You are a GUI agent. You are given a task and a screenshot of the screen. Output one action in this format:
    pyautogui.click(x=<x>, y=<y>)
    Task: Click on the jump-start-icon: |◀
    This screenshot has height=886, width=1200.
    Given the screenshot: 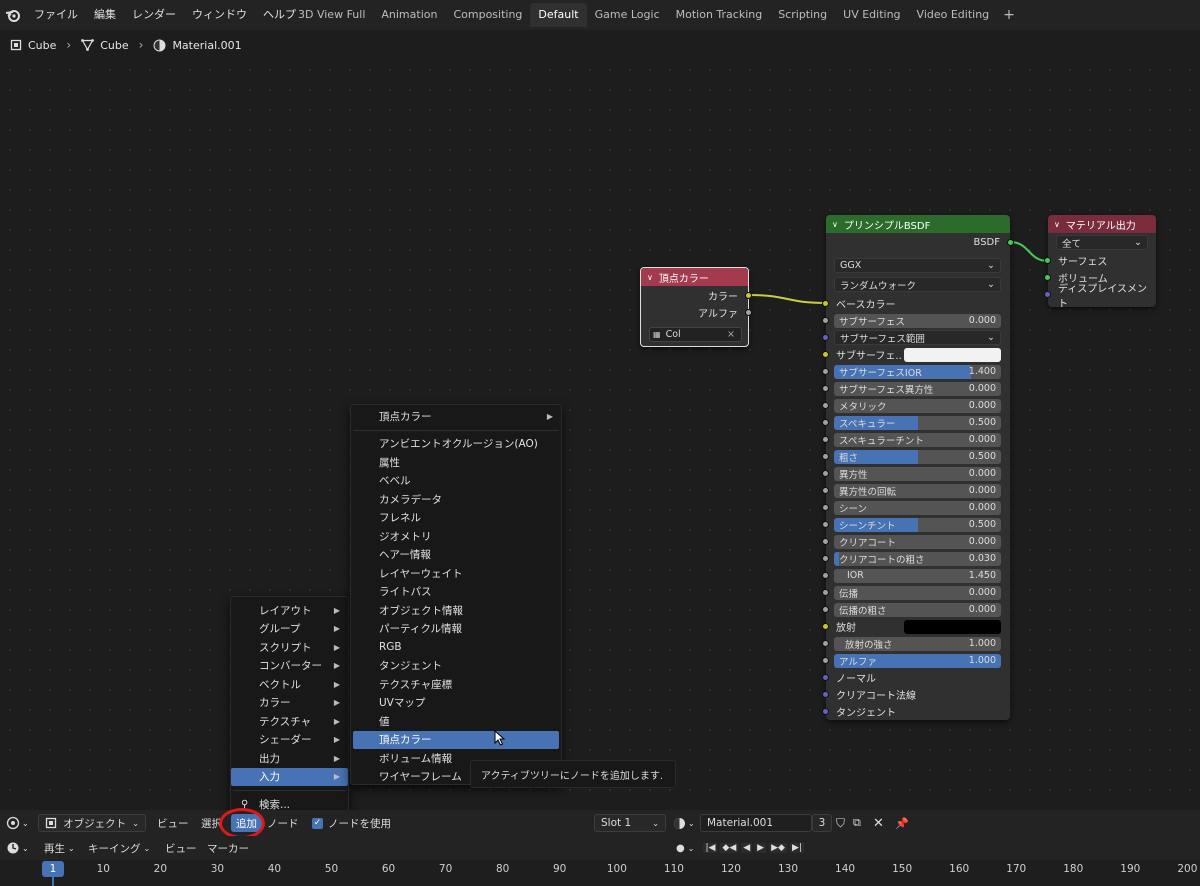 What is the action you would take?
    pyautogui.click(x=710, y=848)
    